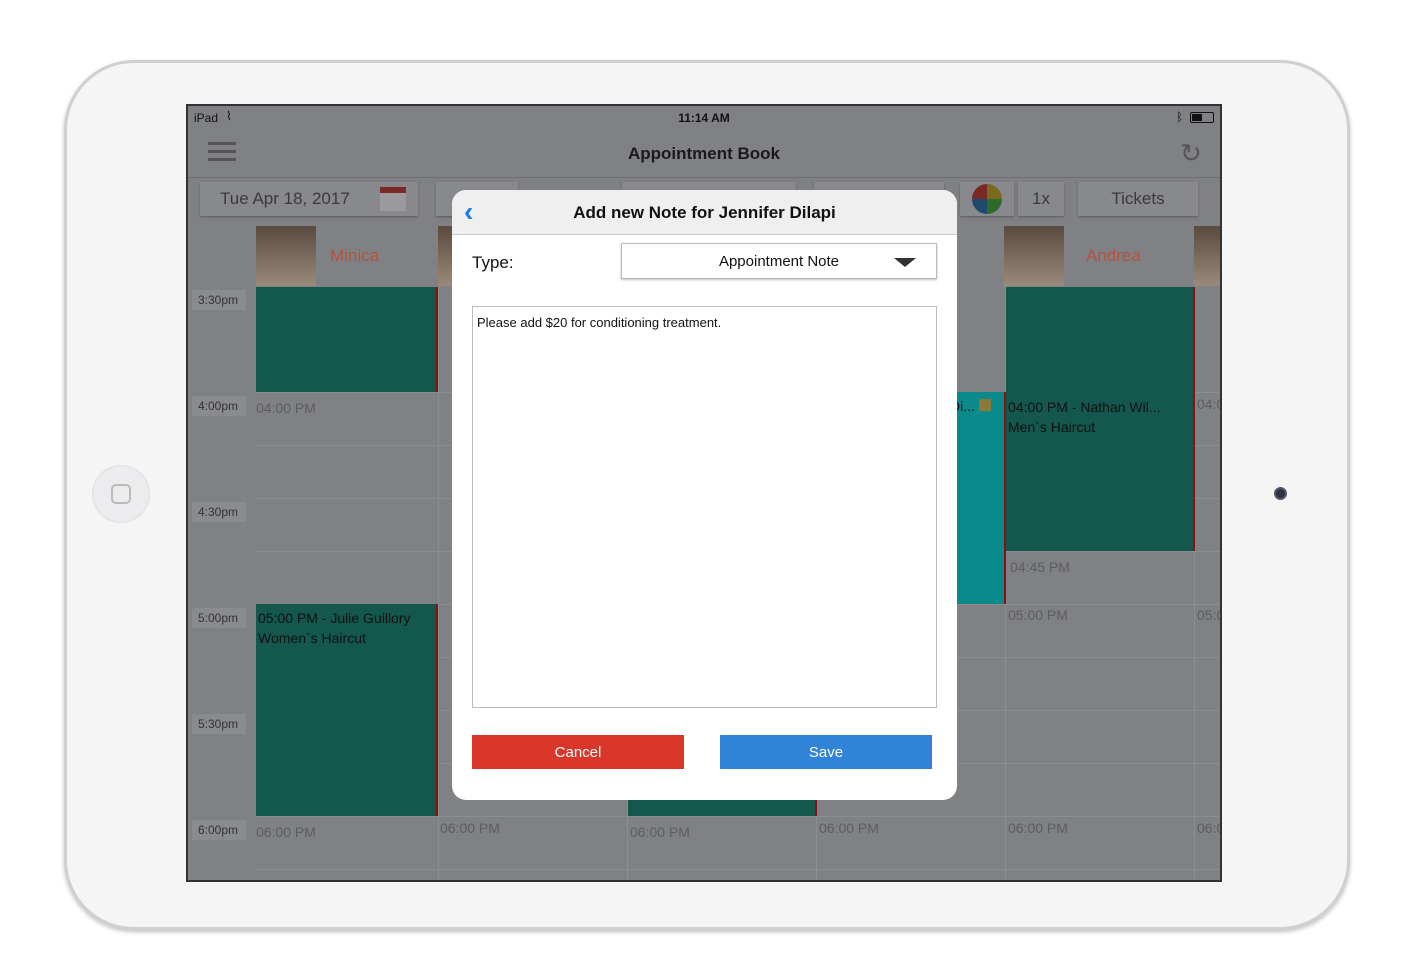 The height and width of the screenshot is (980, 1420). I want to click on time-label: 3:30pm, so click(219, 300).